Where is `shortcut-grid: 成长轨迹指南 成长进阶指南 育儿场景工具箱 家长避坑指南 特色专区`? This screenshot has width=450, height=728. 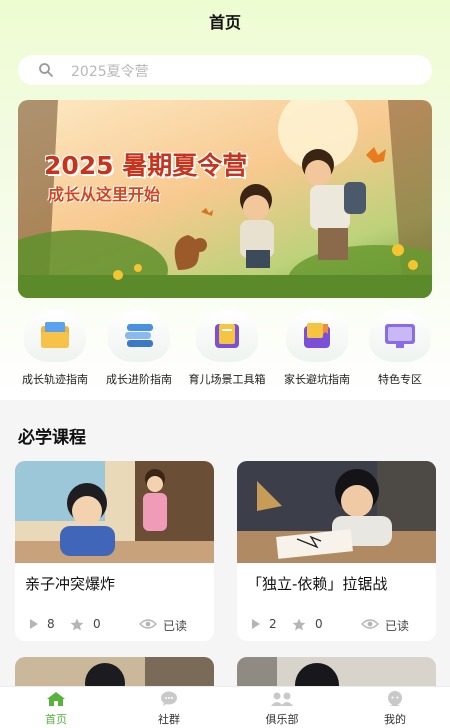
shortcut-grid: 成长轨迹指南 成长进阶指南 育儿场景工具箱 家长避坑指南 特色专区 is located at coordinates (225, 350).